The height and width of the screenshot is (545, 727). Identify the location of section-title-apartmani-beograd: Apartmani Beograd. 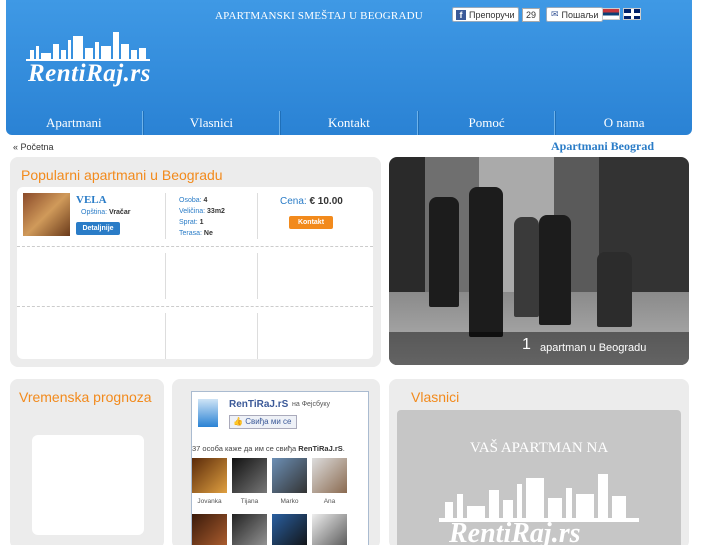
(602, 146).